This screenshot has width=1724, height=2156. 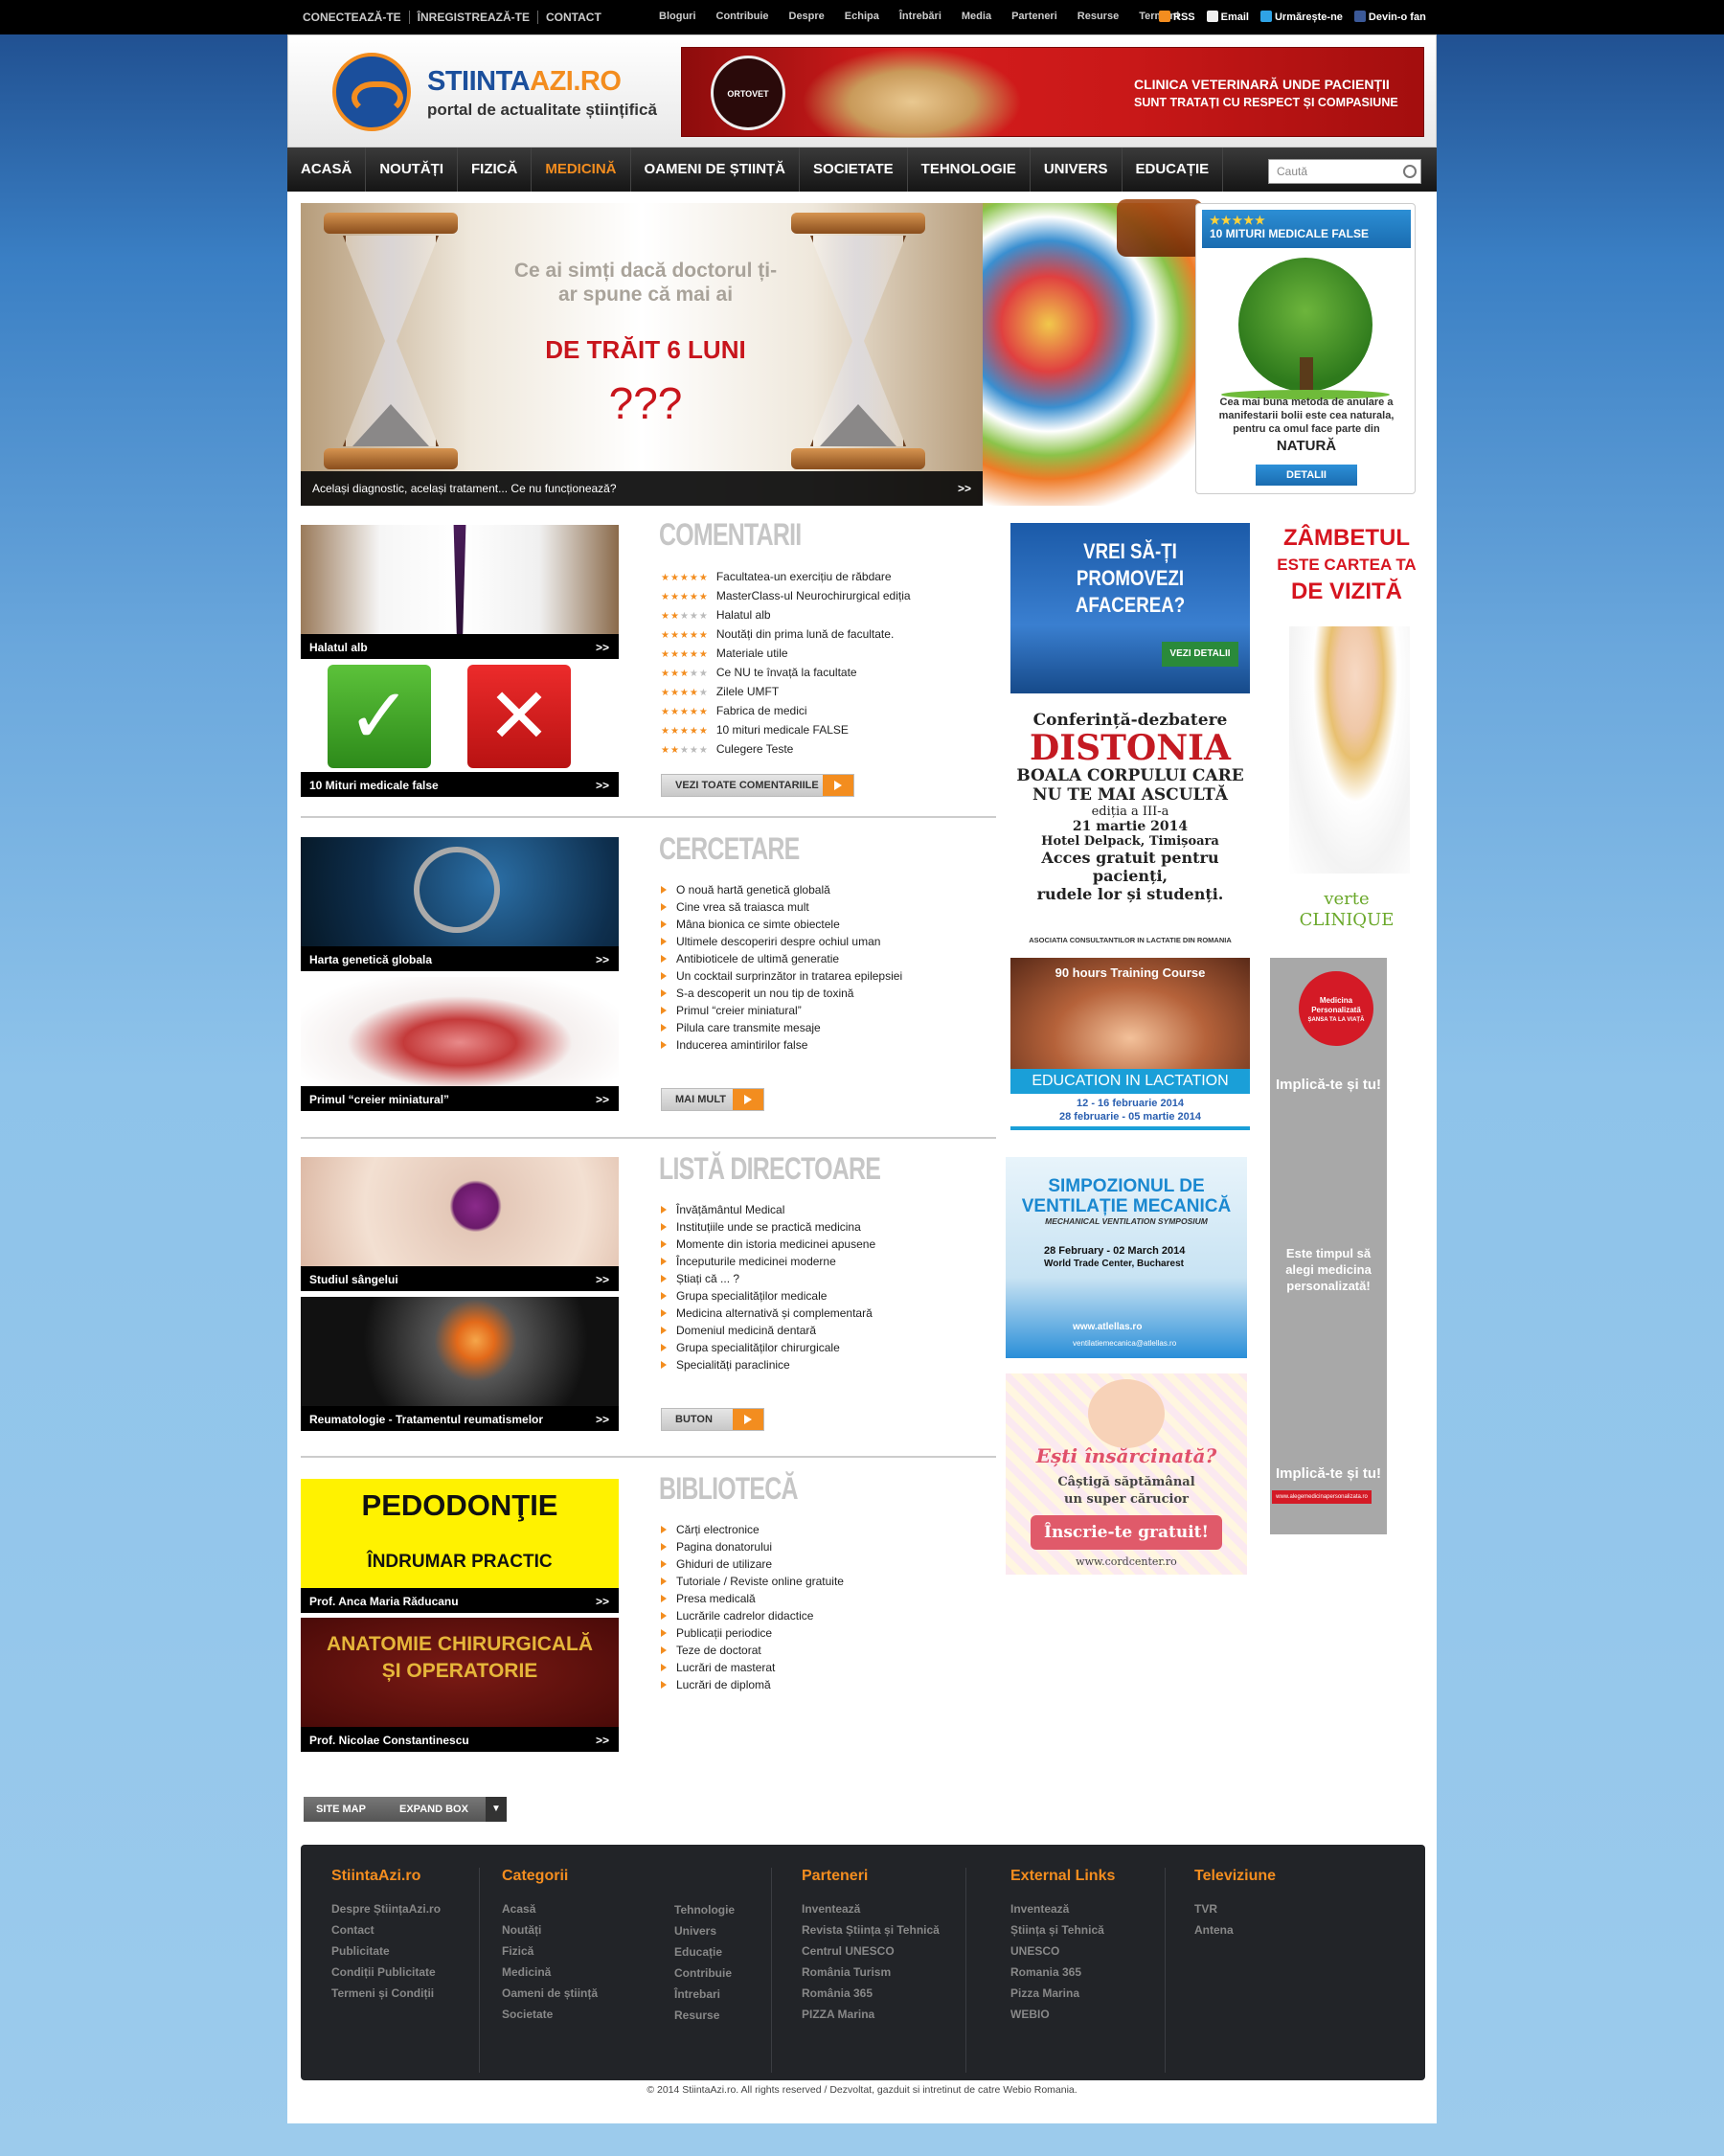 What do you see at coordinates (573, 17) in the screenshot?
I see `contact-link: CONTACT` at bounding box center [573, 17].